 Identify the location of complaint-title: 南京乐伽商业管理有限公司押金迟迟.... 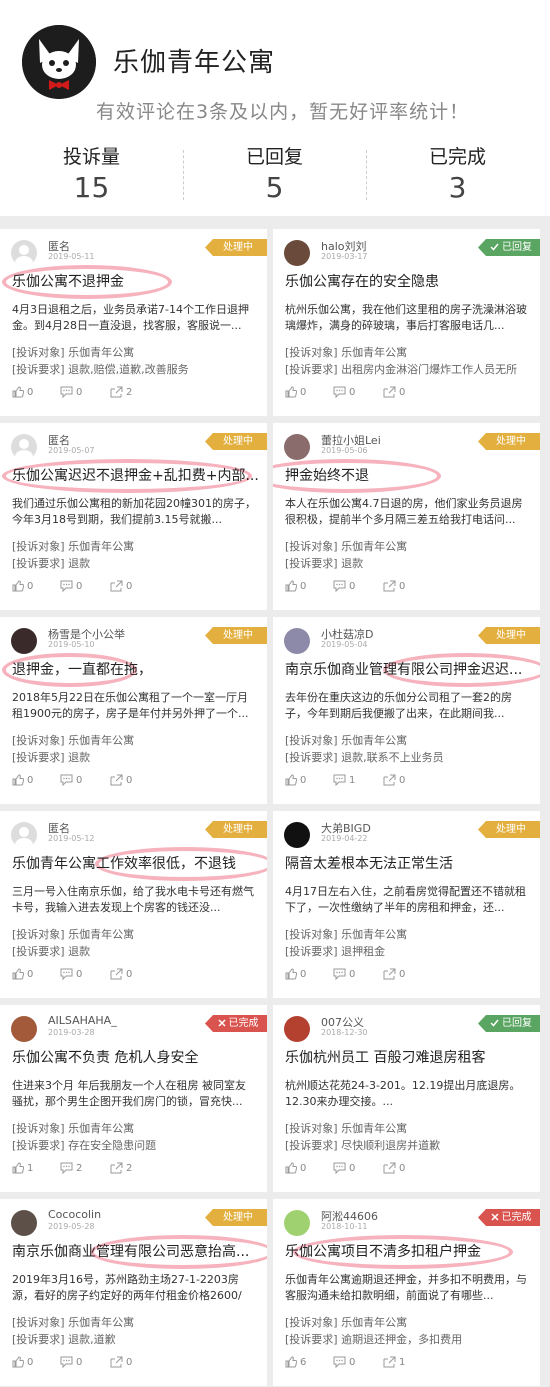
(410, 669).